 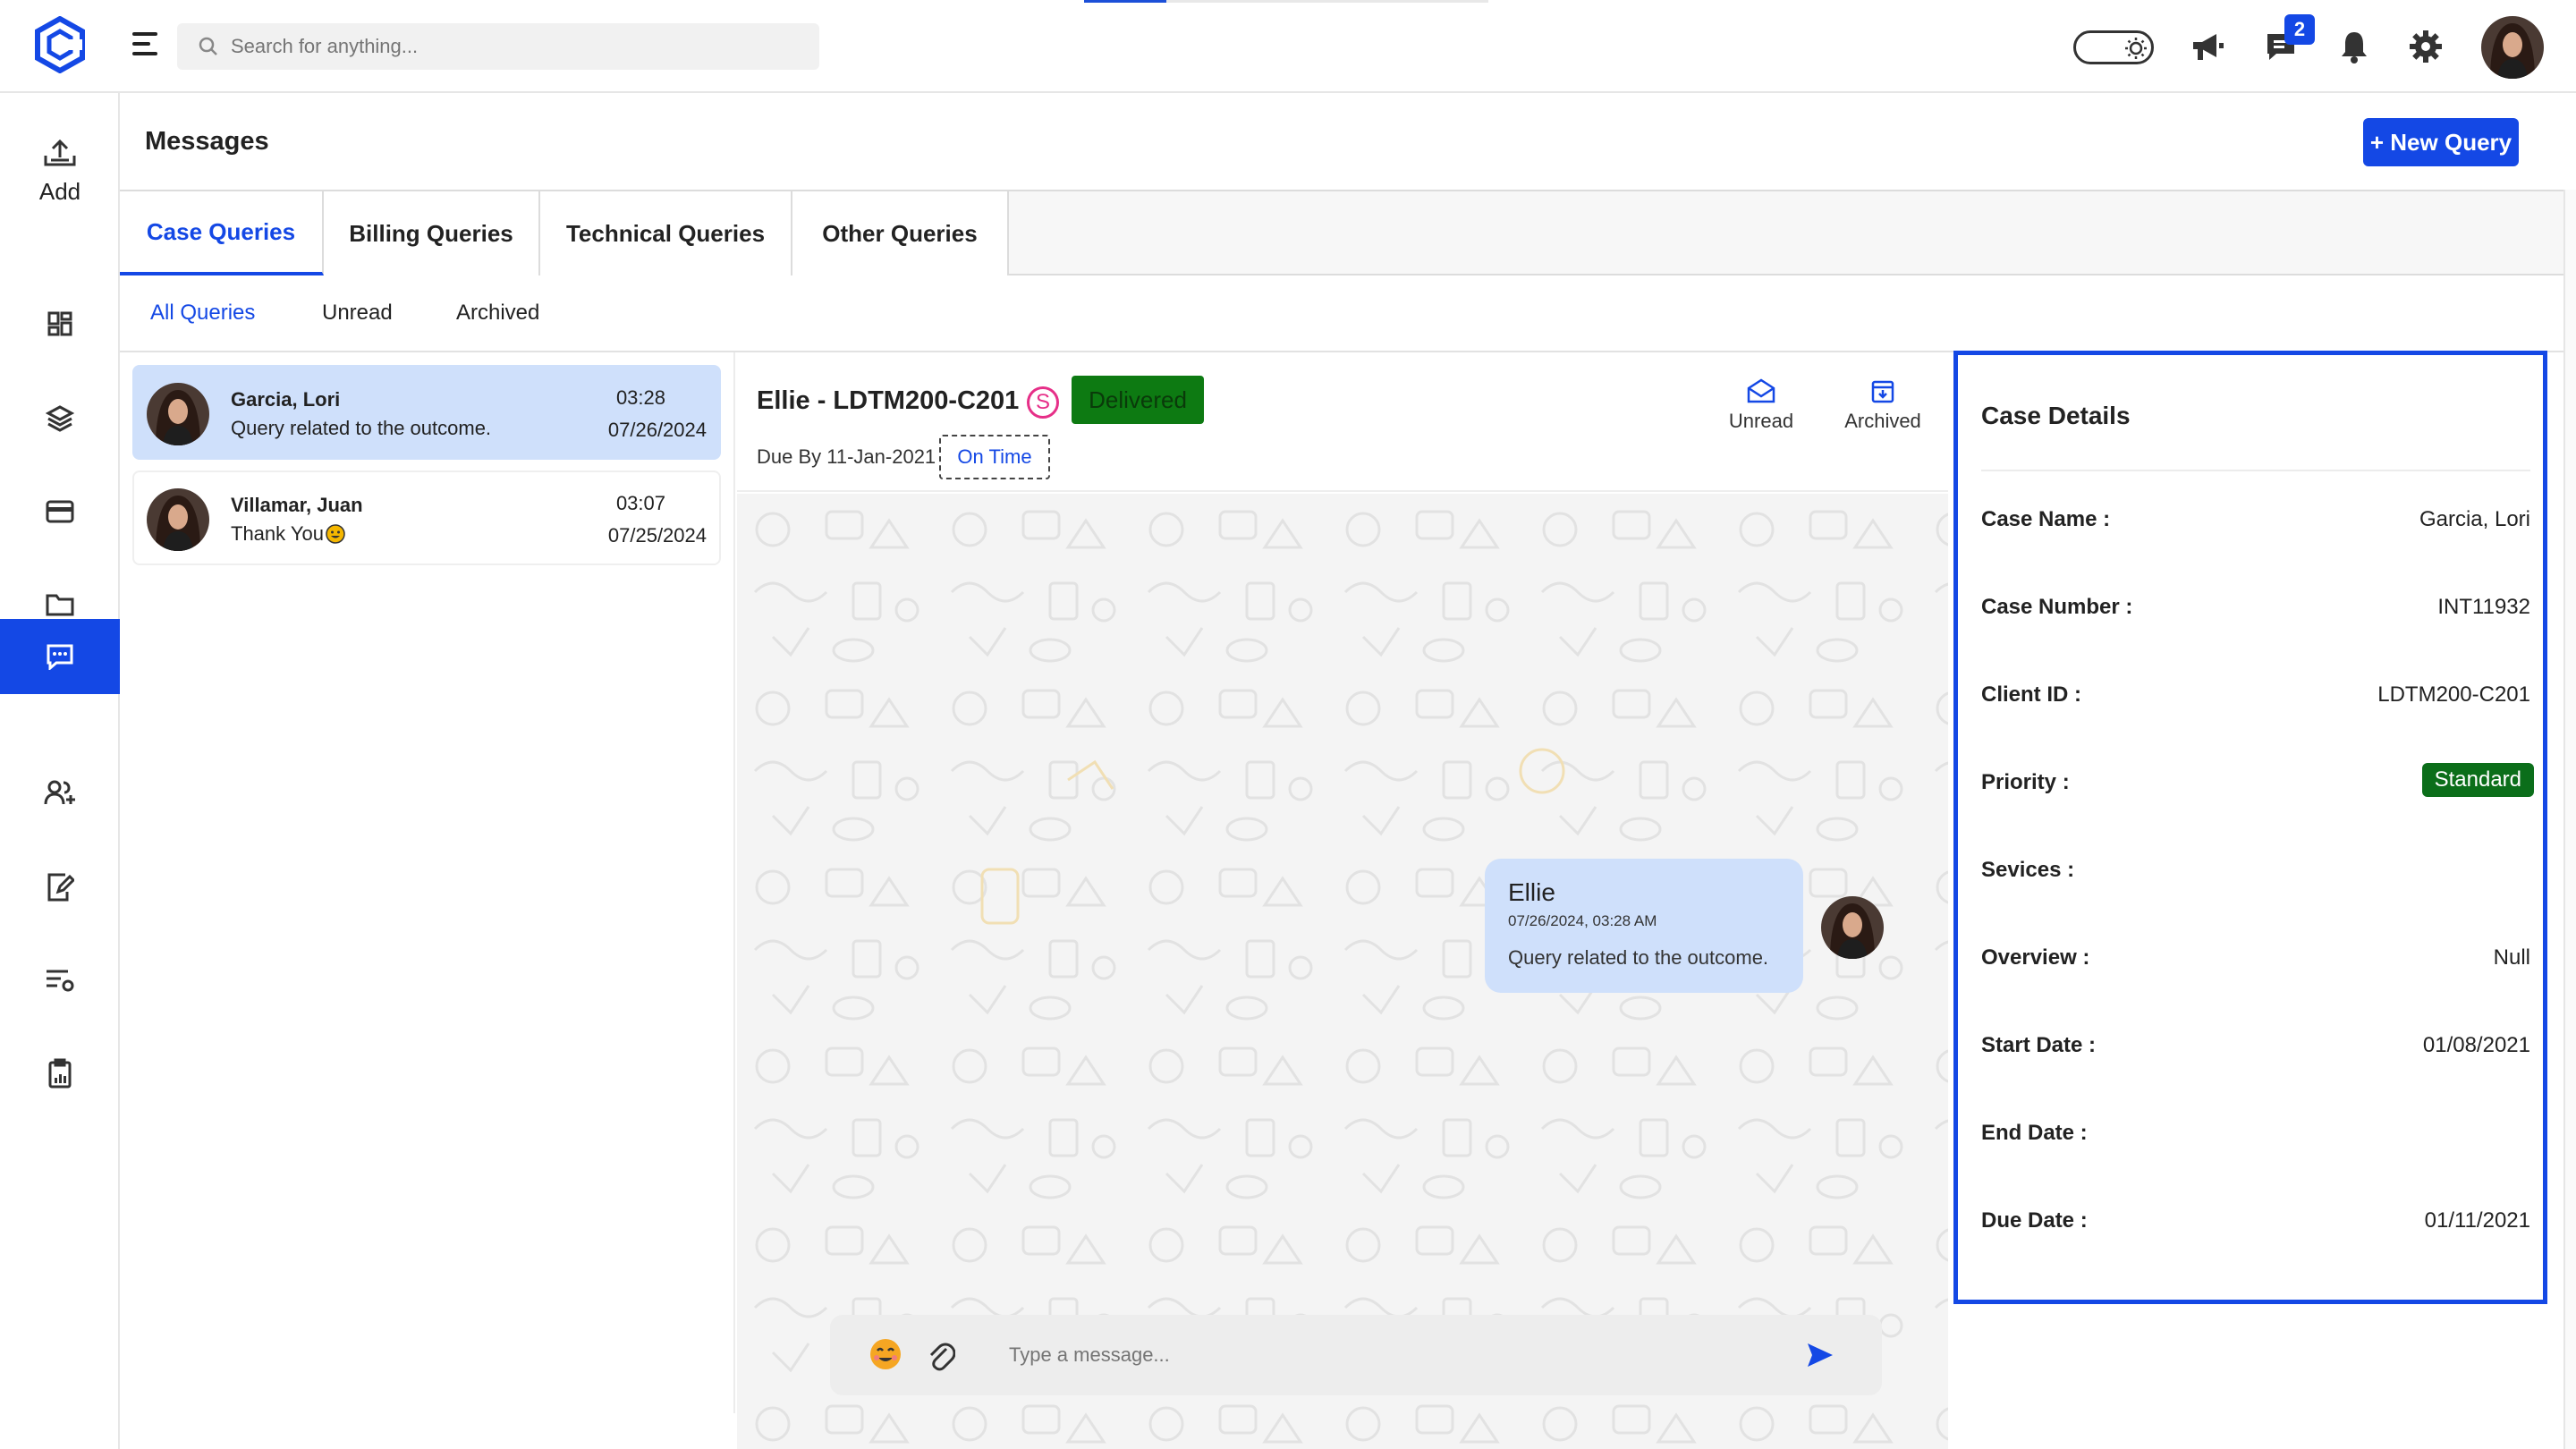 What do you see at coordinates (846, 456) in the screenshot?
I see `due-by-text: Due By 11-Jan-2021` at bounding box center [846, 456].